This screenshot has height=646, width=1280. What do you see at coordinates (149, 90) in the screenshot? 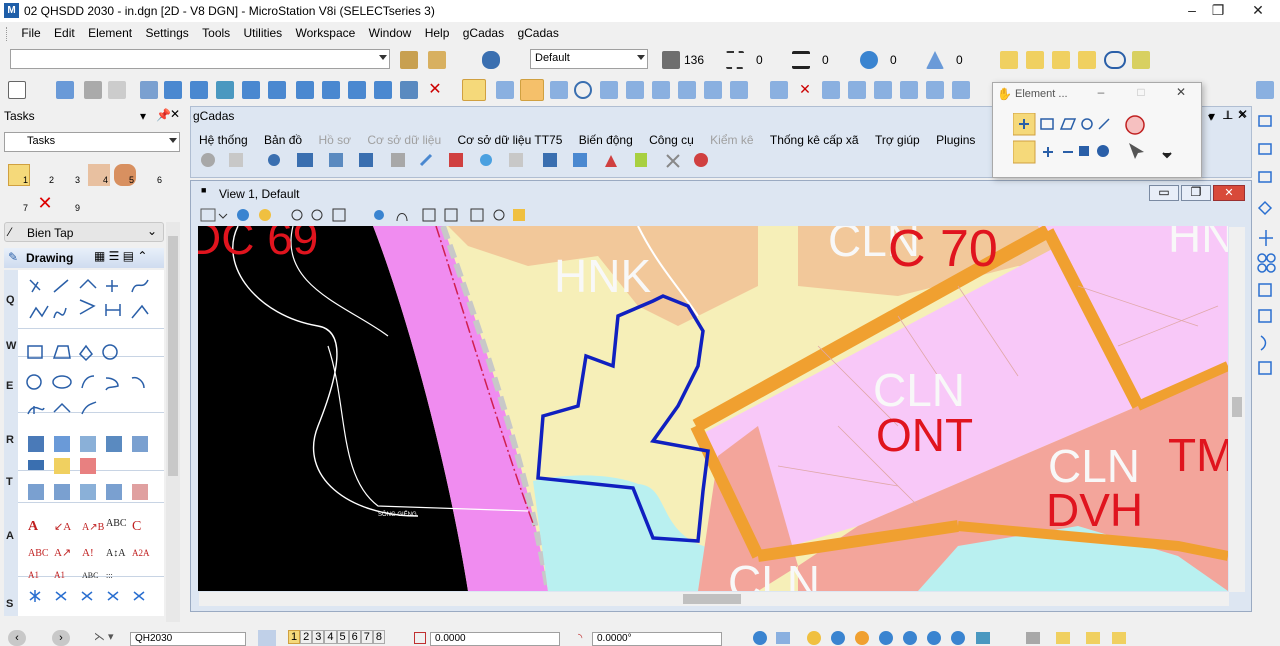
I see `scissors-icon` at bounding box center [149, 90].